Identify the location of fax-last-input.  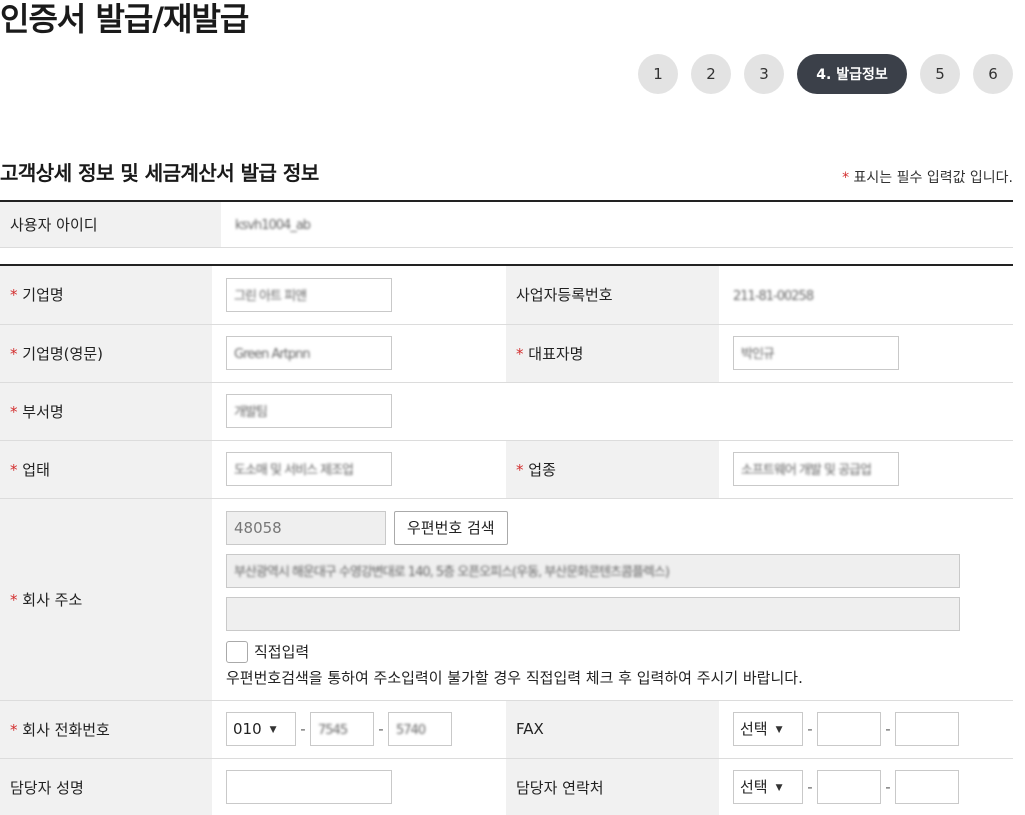
(927, 729).